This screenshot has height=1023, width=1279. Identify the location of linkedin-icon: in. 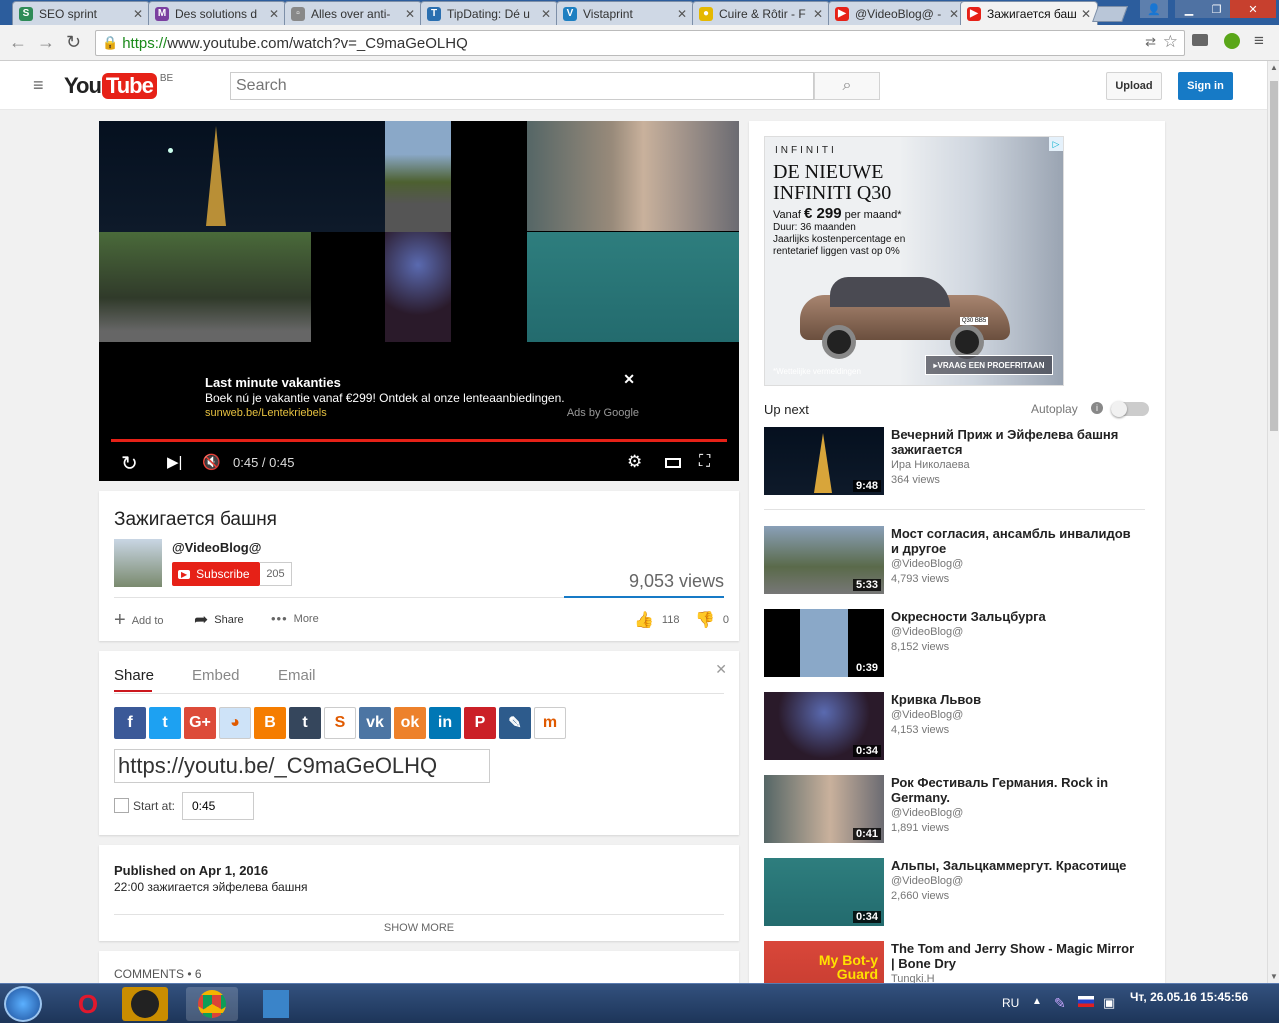
(445, 723).